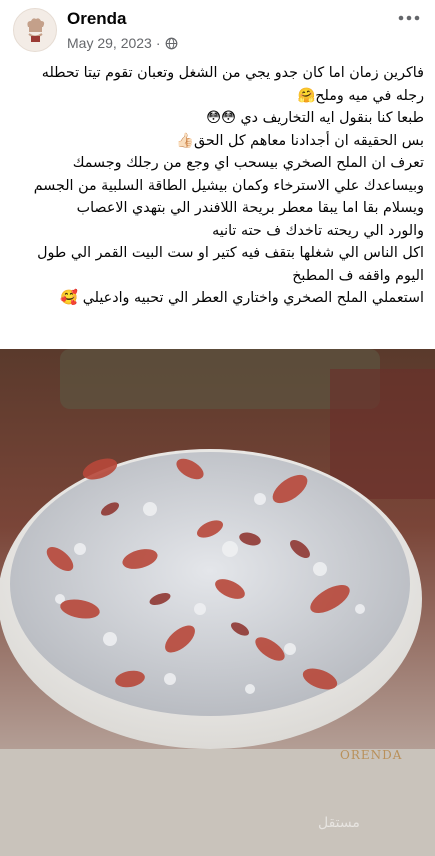 The image size is (435, 856). What do you see at coordinates (315, 118) in the screenshot?
I see `post-line: طبعا كنا بنقول ايه التخاريف دي 😳😳` at bounding box center [315, 118].